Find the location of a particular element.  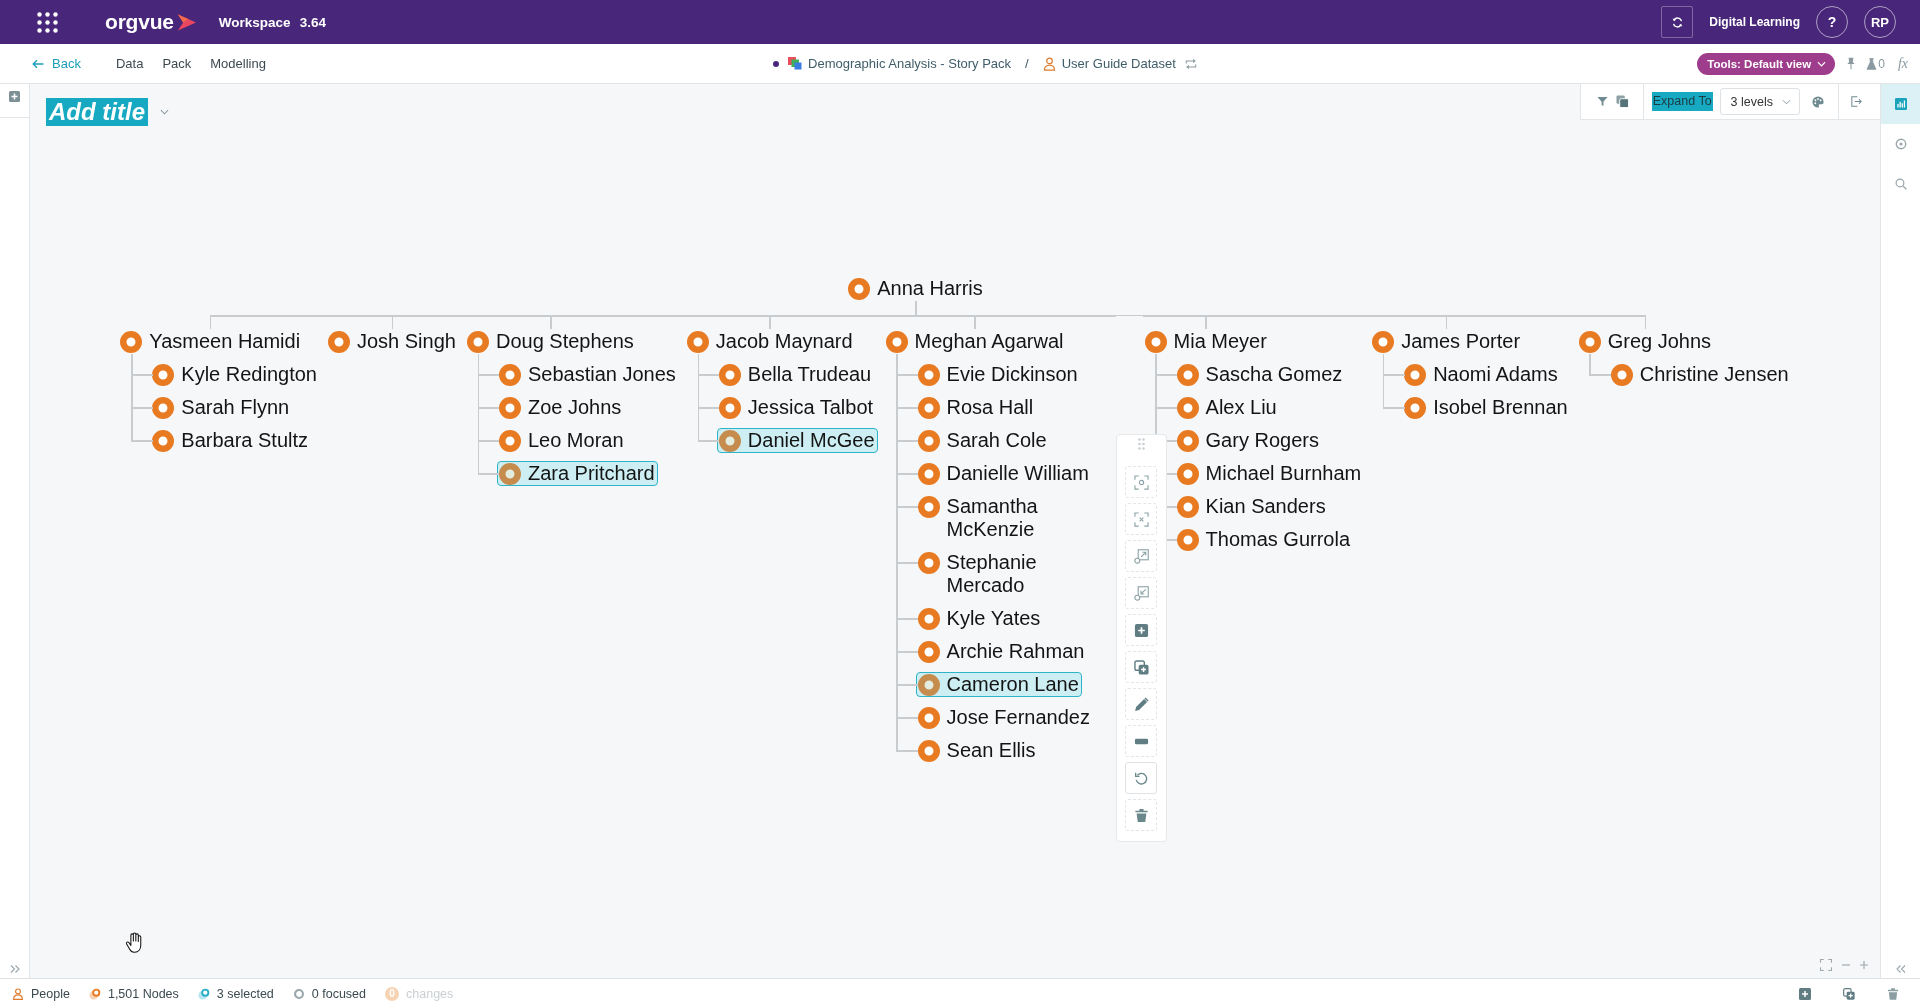

grid-icon is located at coordinates (47, 22).